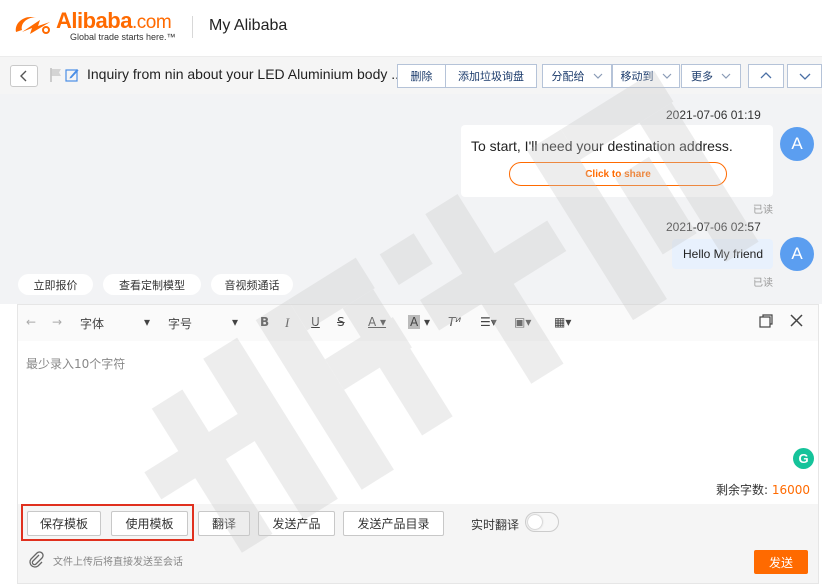 The width and height of the screenshot is (822, 587). What do you see at coordinates (796, 320) in the screenshot?
I see `close-icon` at bounding box center [796, 320].